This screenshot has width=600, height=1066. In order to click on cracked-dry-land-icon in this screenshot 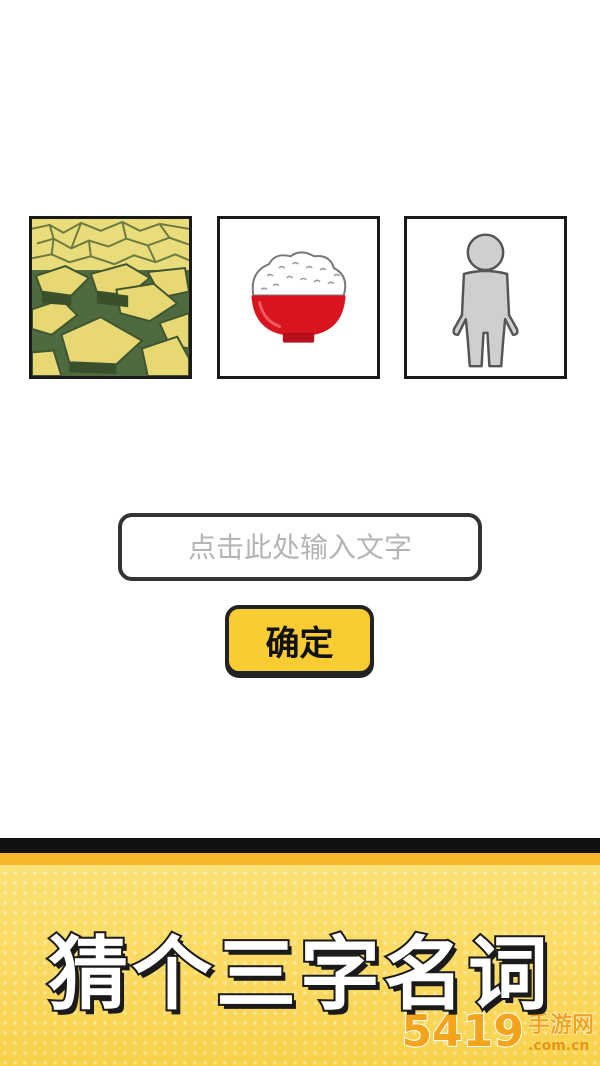, I will do `click(110, 297)`.